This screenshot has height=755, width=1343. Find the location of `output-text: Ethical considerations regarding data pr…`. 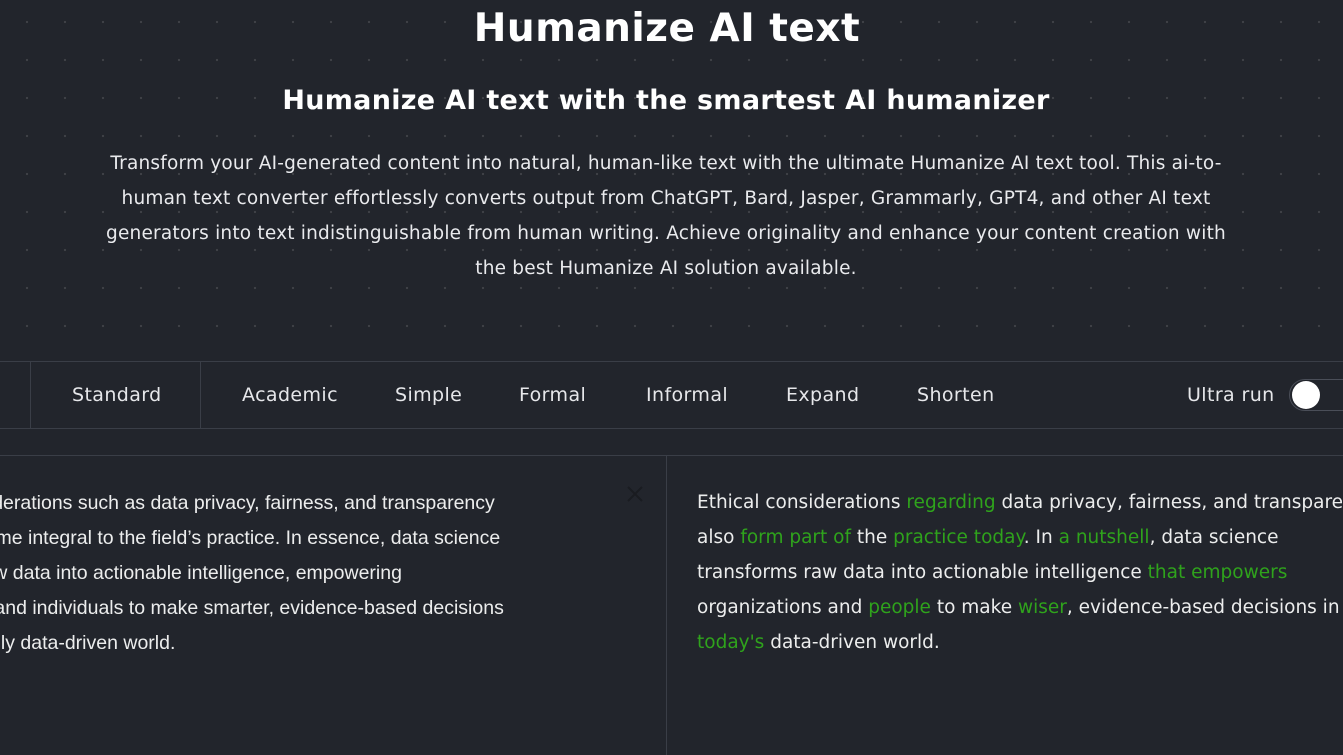

output-text: Ethical considerations regarding data pr… is located at coordinates (1020, 572).